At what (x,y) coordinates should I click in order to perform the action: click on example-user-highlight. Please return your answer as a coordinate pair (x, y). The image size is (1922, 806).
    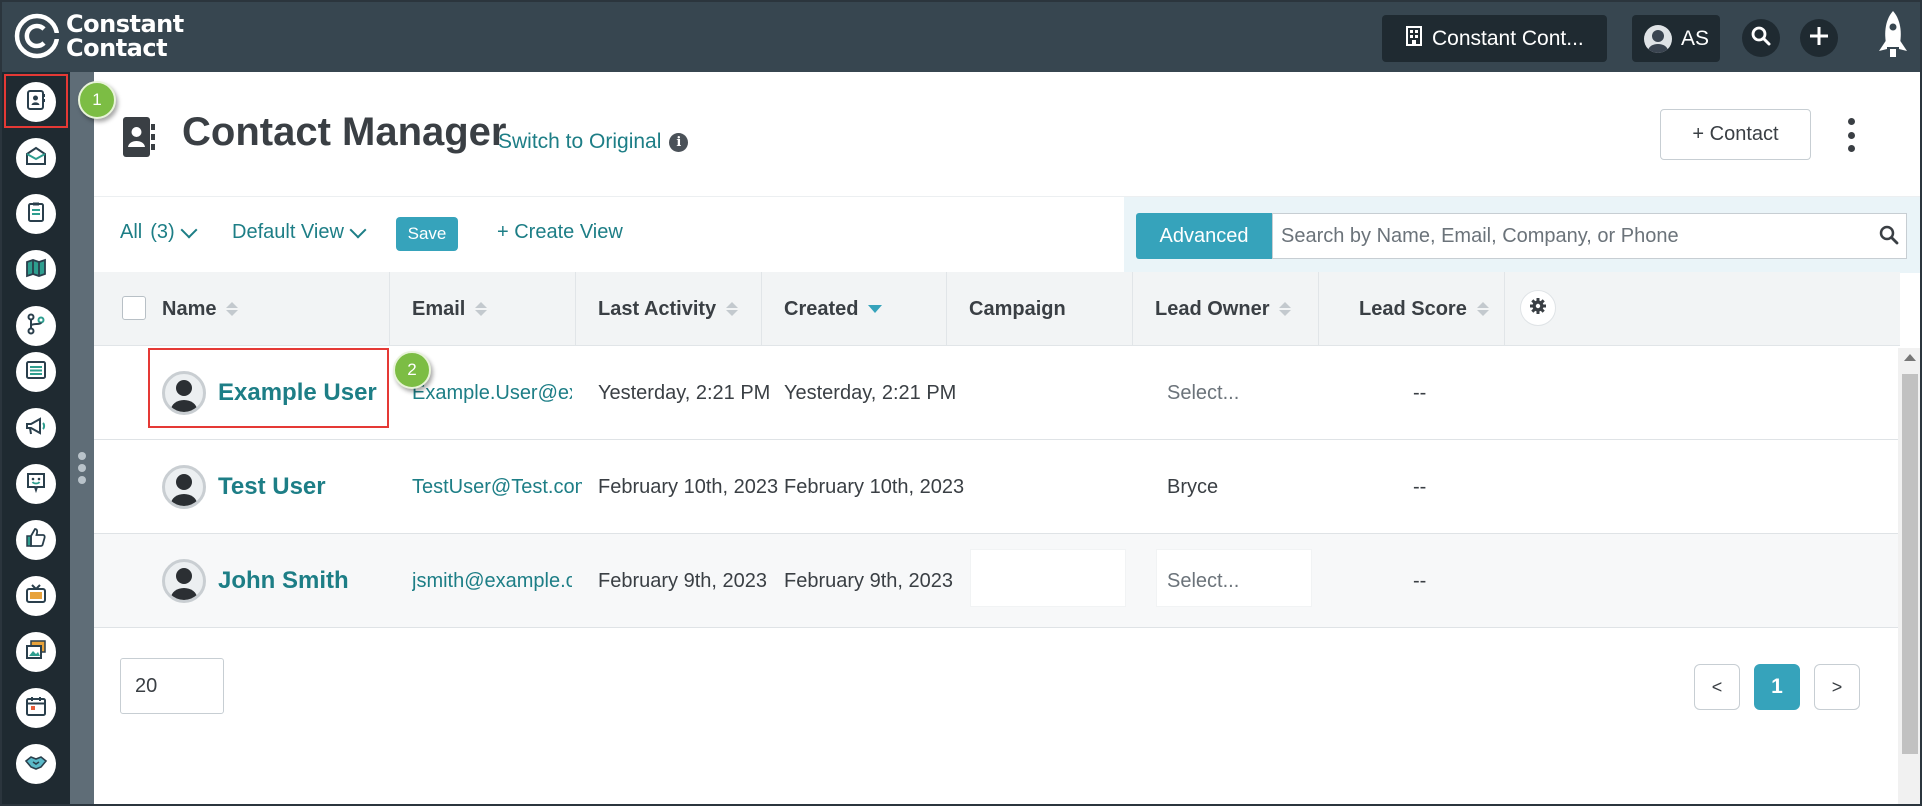
    Looking at the image, I should click on (268, 388).